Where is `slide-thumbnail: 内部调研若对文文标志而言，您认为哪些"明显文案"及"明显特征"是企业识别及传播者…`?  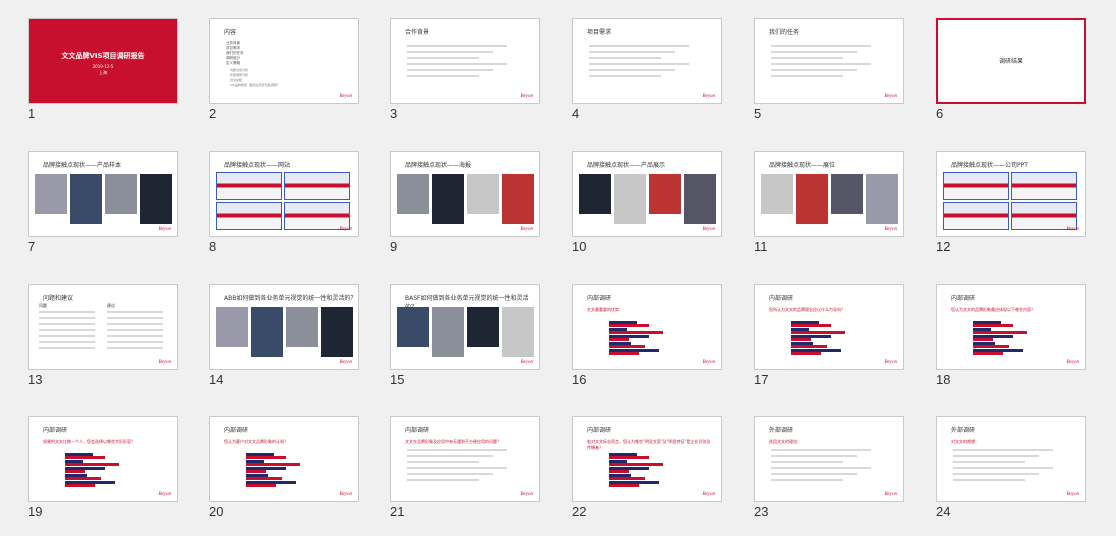
slide-thumbnail: 内部调研若对文文标志而言，您认为哪些"明显文案"及"明显特征"是企业识别及传播者… is located at coordinates (647, 459).